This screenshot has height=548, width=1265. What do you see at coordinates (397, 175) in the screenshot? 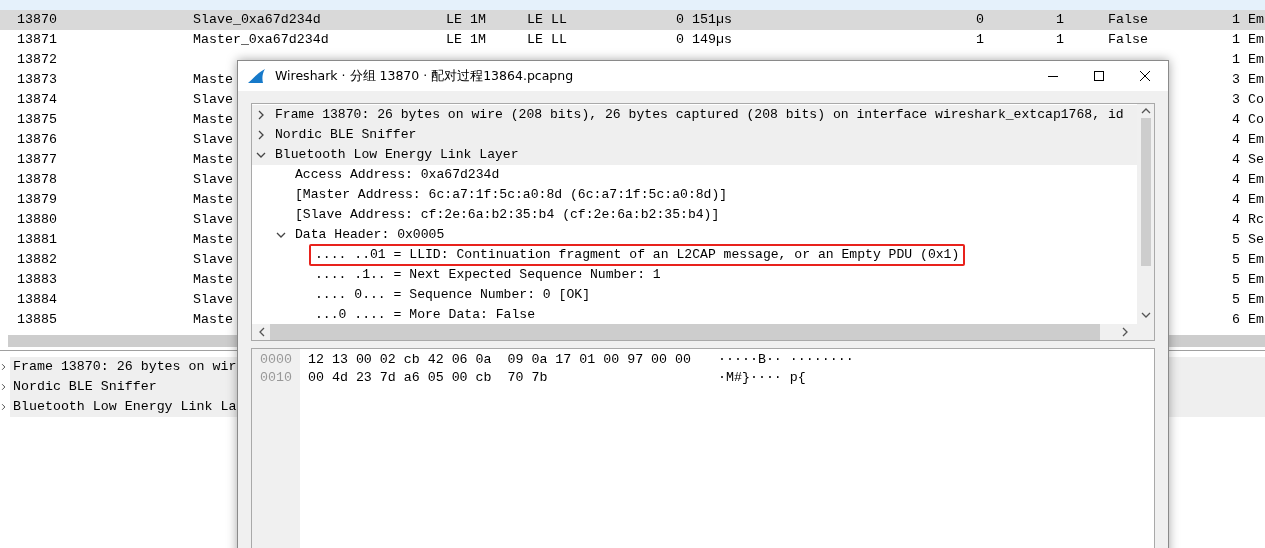
I see `tree-item-text: Access Address: 0xa67d234d` at bounding box center [397, 175].